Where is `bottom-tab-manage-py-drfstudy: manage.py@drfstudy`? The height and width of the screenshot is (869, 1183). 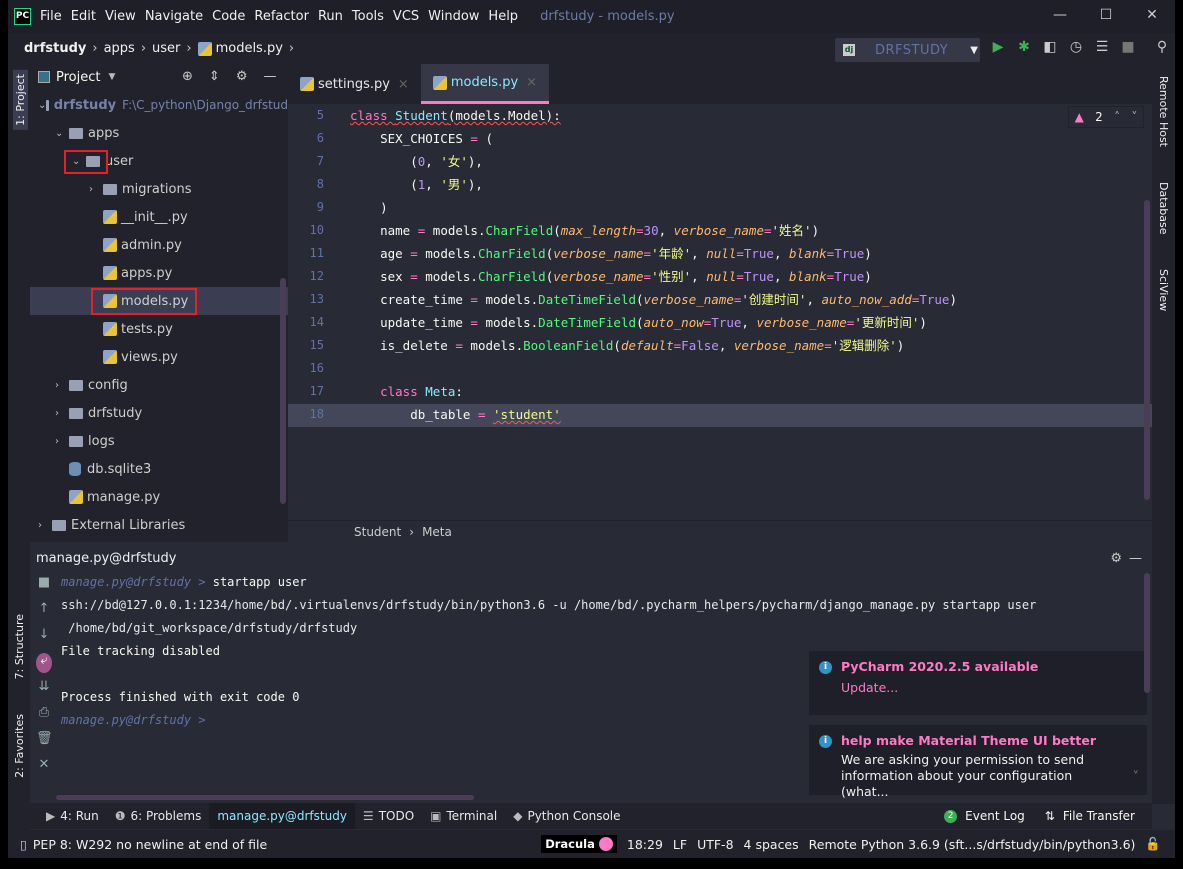
bottom-tab-manage-py-drfstudy: manage.py@drfstudy is located at coordinates (282, 816).